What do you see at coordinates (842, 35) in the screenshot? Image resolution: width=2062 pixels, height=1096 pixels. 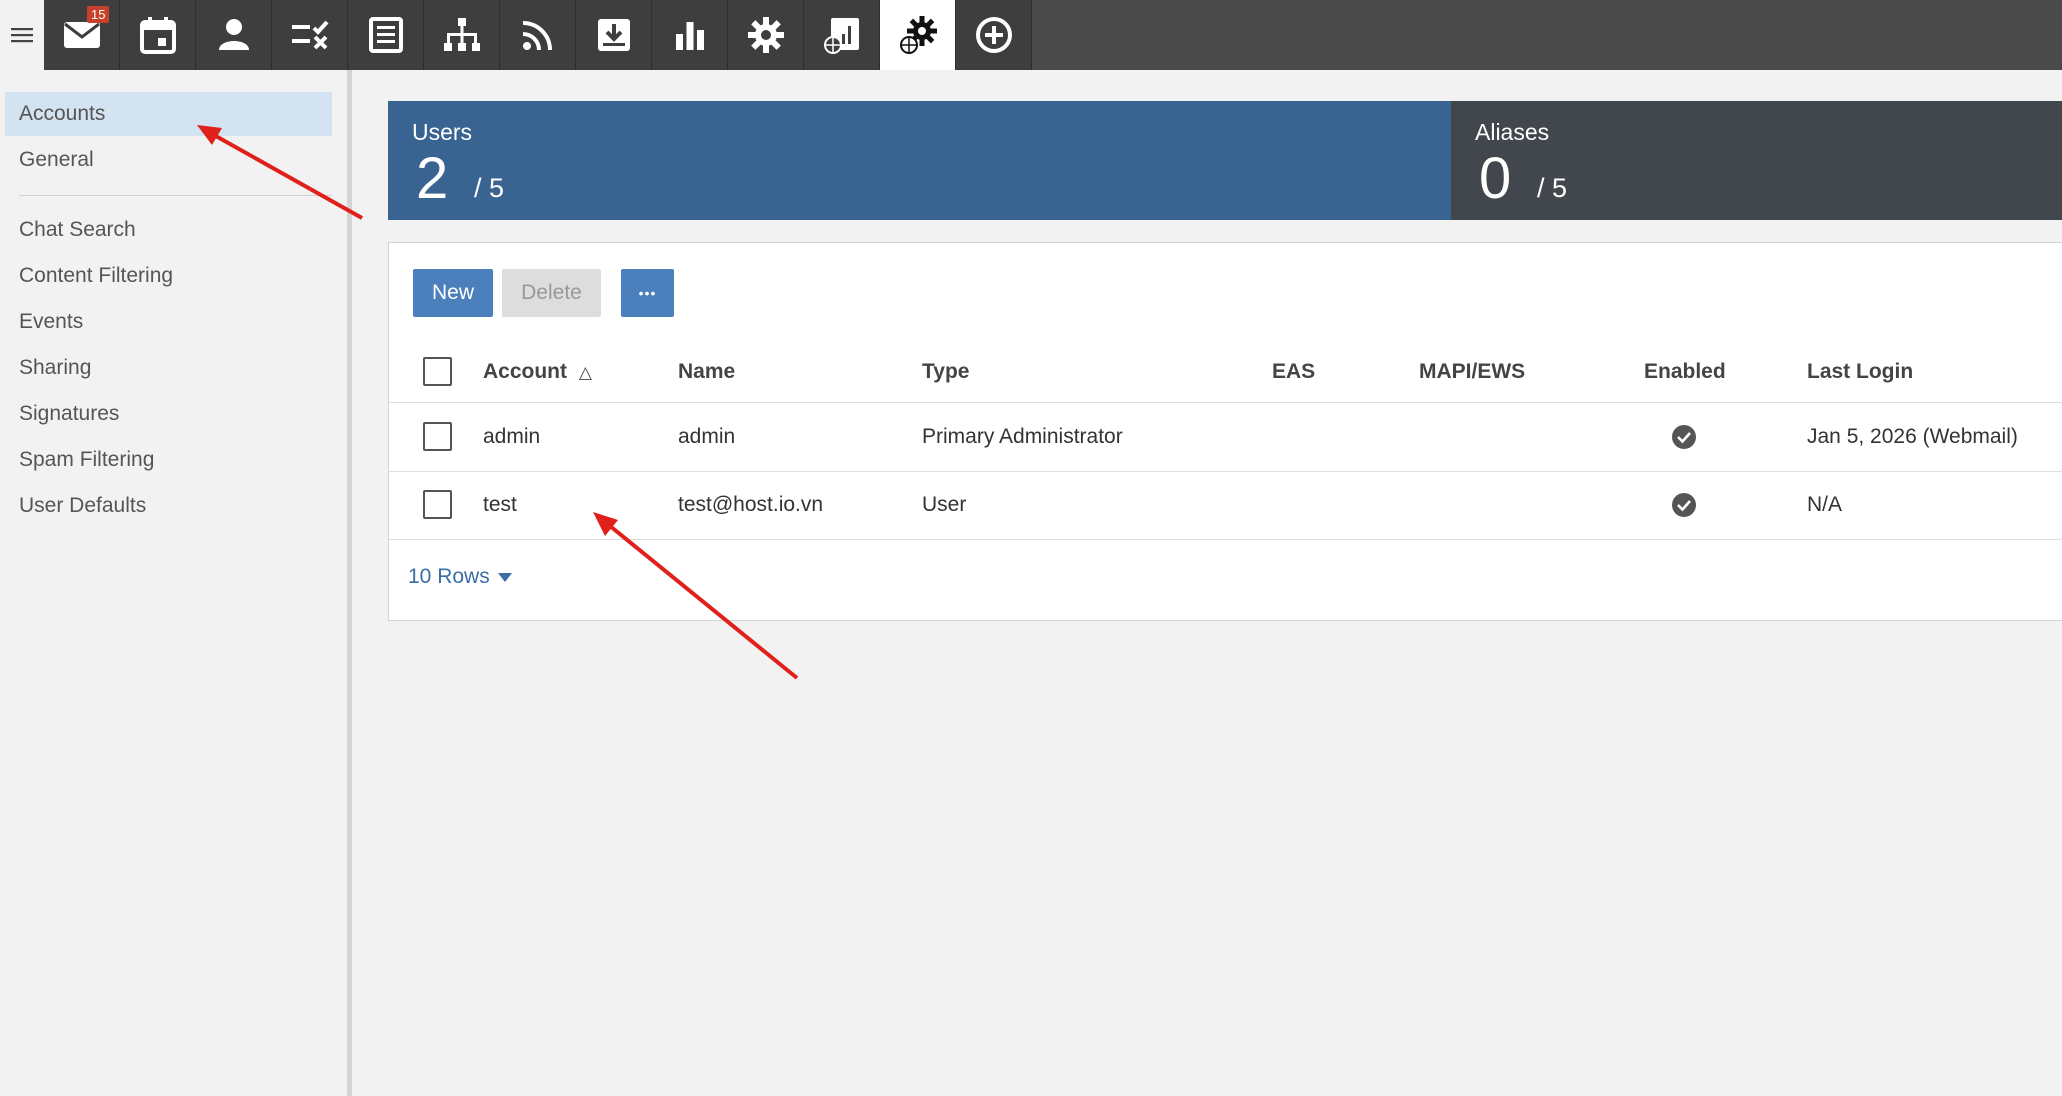 I see `domain-reports-icon` at bounding box center [842, 35].